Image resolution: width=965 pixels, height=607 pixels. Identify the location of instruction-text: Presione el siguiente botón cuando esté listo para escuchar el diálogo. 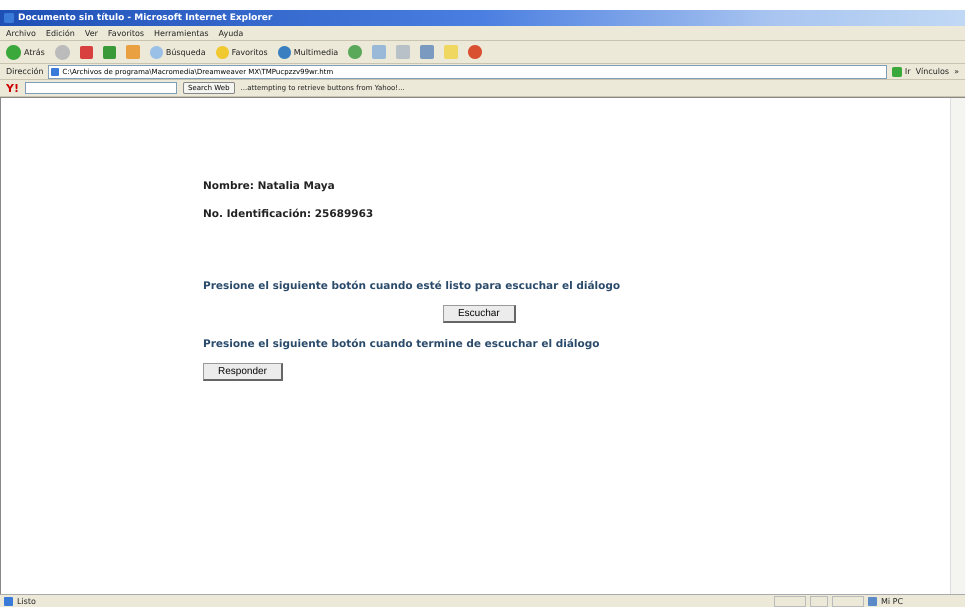
(411, 286).